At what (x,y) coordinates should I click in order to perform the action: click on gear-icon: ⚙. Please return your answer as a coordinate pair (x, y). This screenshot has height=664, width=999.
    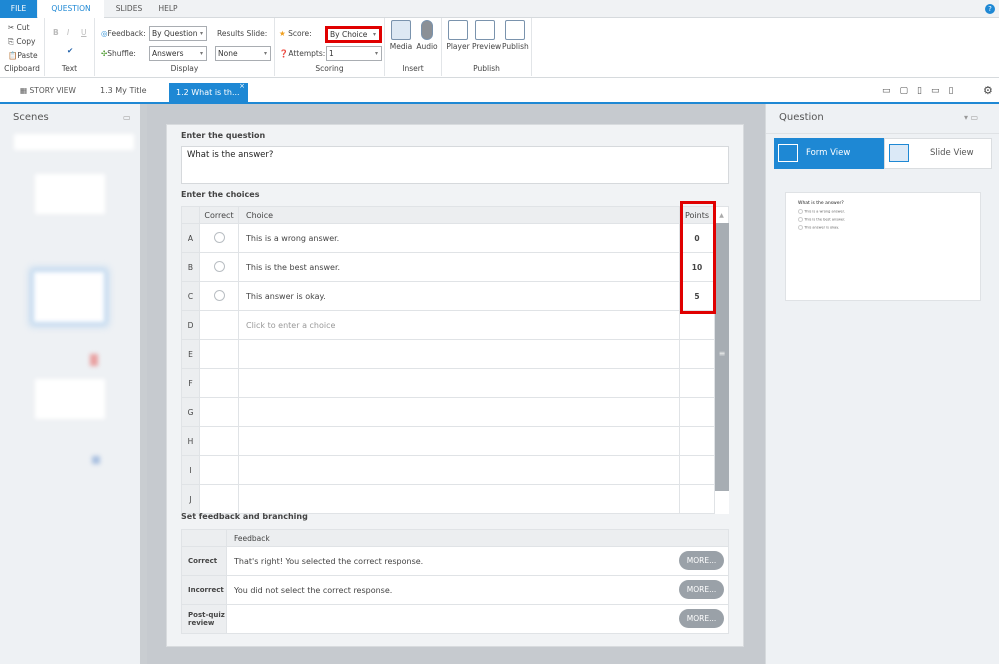
    Looking at the image, I should click on (988, 90).